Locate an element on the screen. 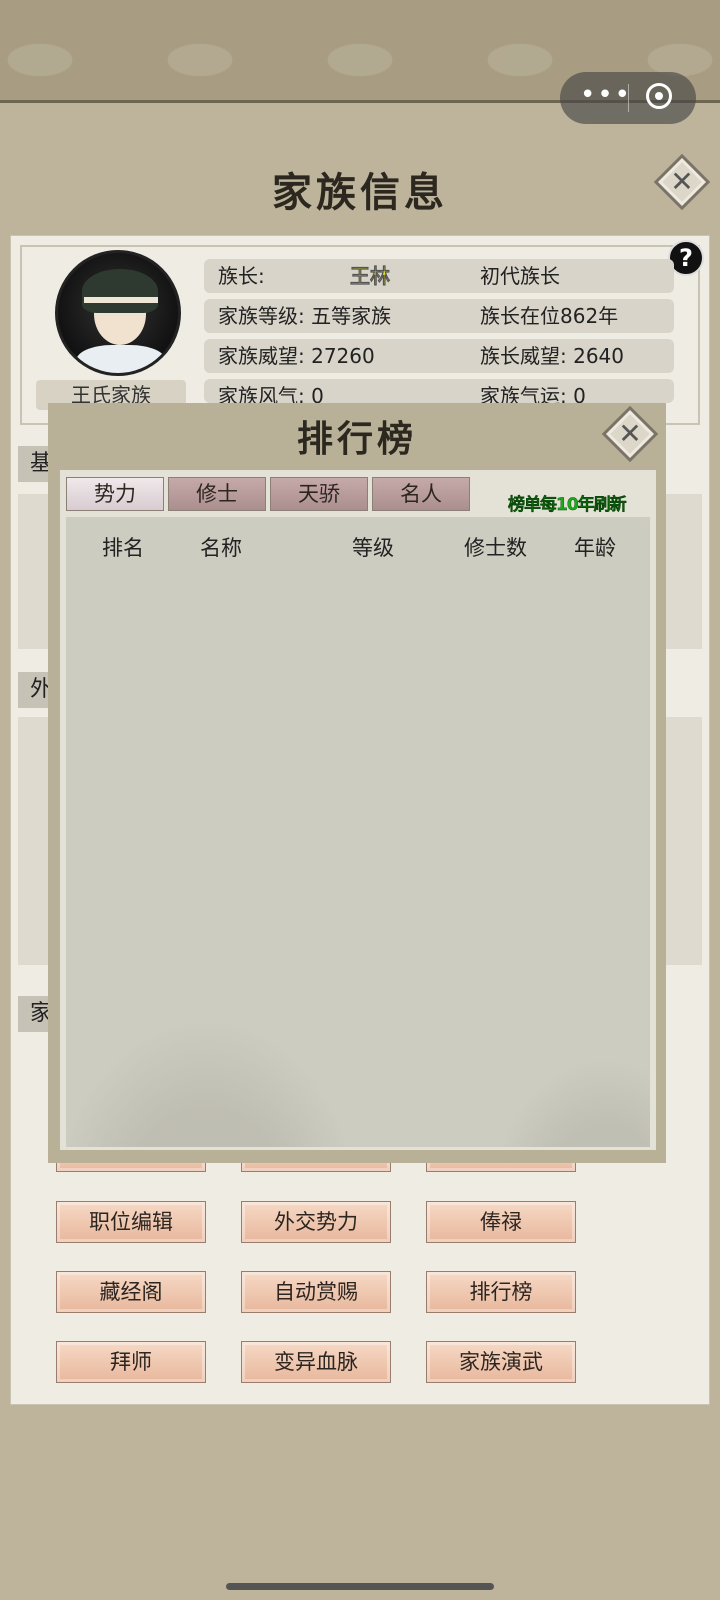 The height and width of the screenshot is (1600, 720). position-edit-button: 职位编辑 is located at coordinates (131, 1222).